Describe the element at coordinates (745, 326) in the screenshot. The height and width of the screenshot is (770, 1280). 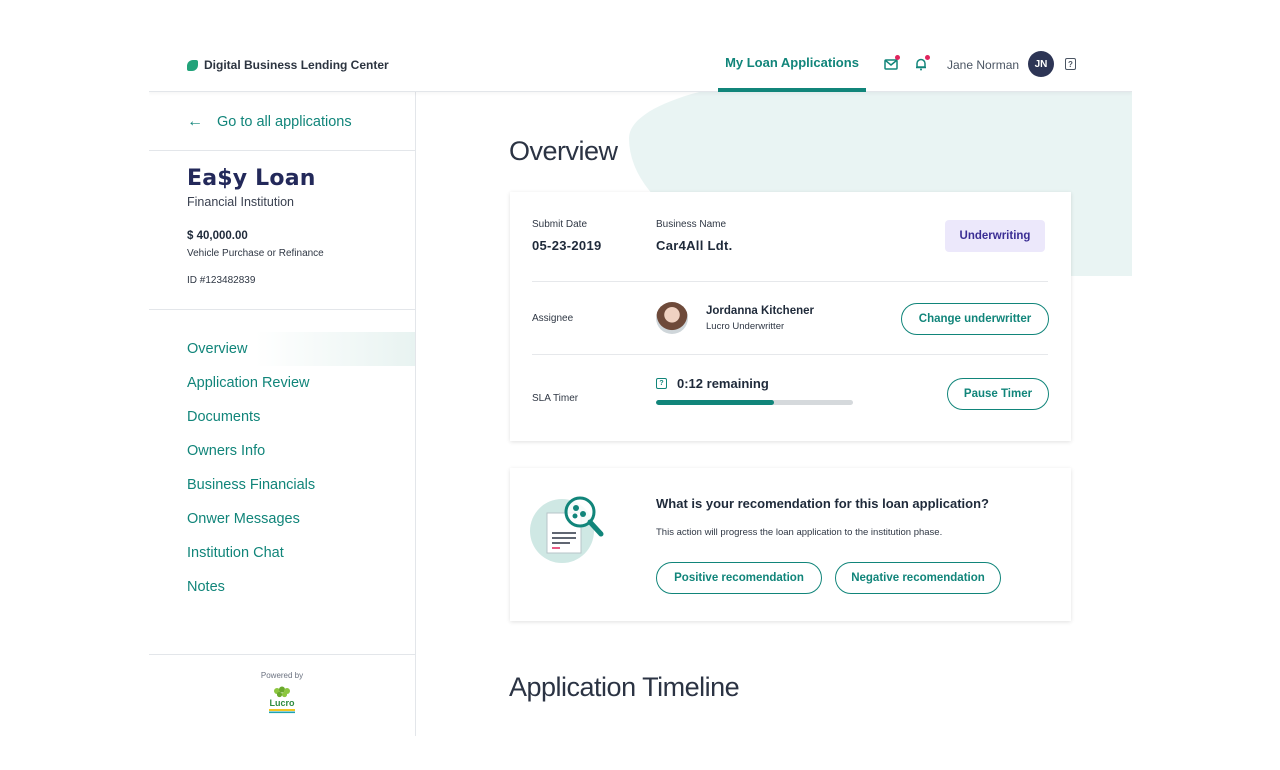
I see `assignee-role: Lucro Underwritter` at that location.